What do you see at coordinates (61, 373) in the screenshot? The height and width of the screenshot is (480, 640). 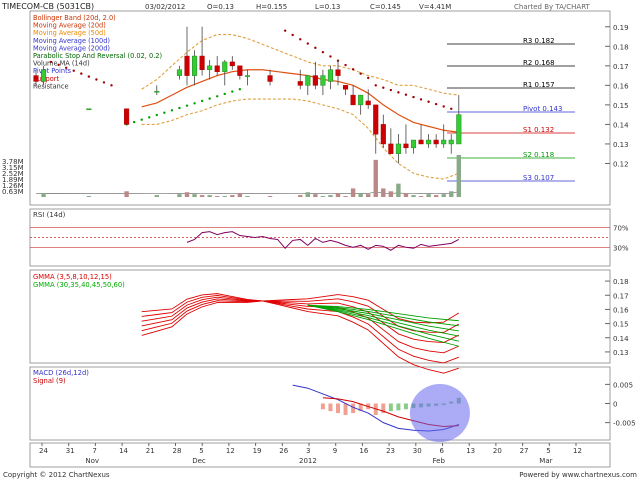 I see `macd-legend-item: MACD (26d,12d)` at bounding box center [61, 373].